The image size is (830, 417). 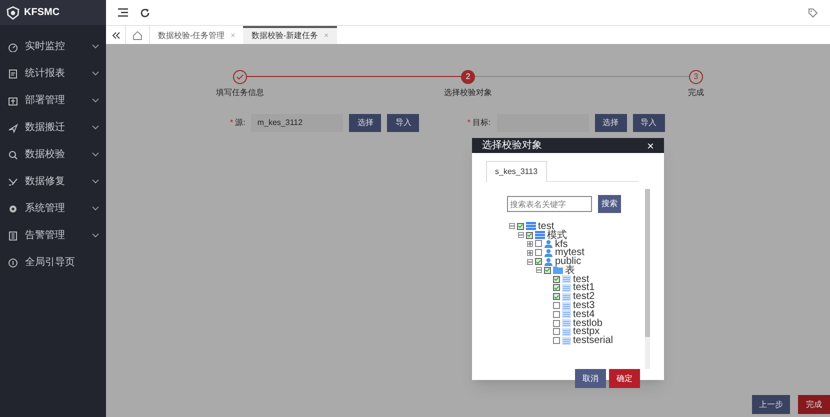 What do you see at coordinates (55, 154) in the screenshot?
I see `sidebar-item: 数据校验` at bounding box center [55, 154].